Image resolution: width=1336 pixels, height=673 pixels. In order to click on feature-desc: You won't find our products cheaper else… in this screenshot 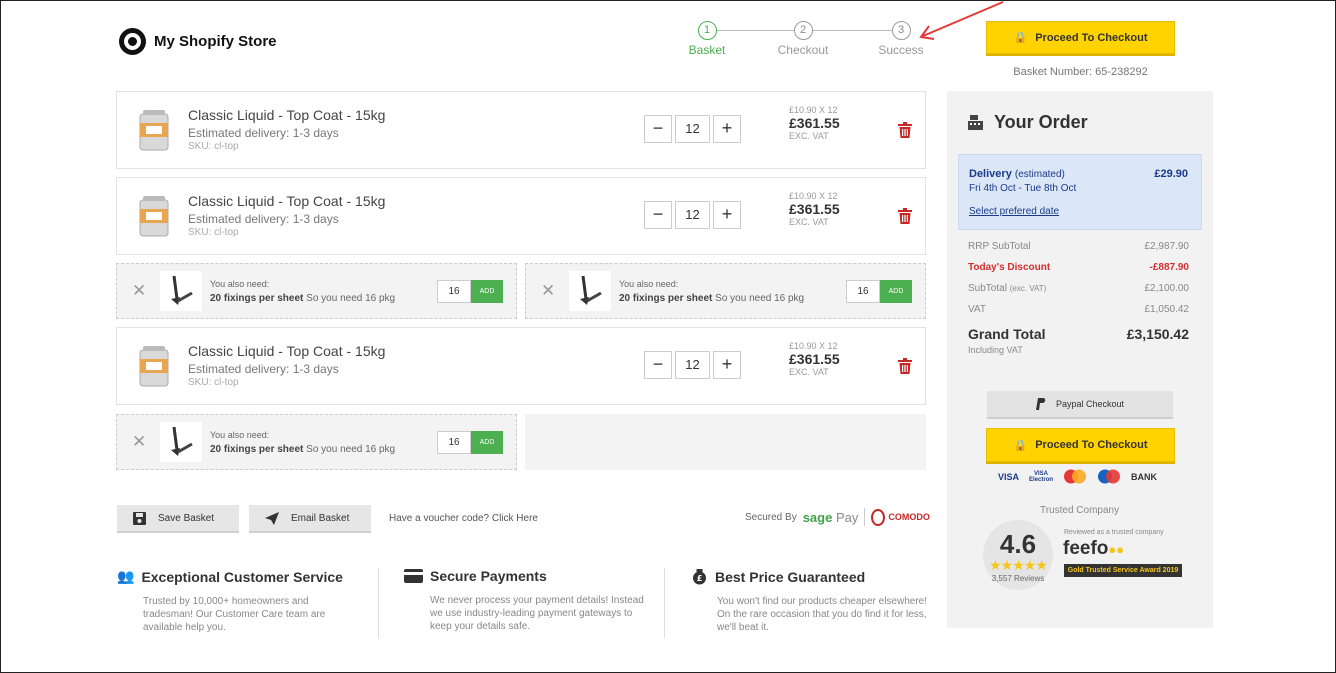, I will do `click(822, 614)`.